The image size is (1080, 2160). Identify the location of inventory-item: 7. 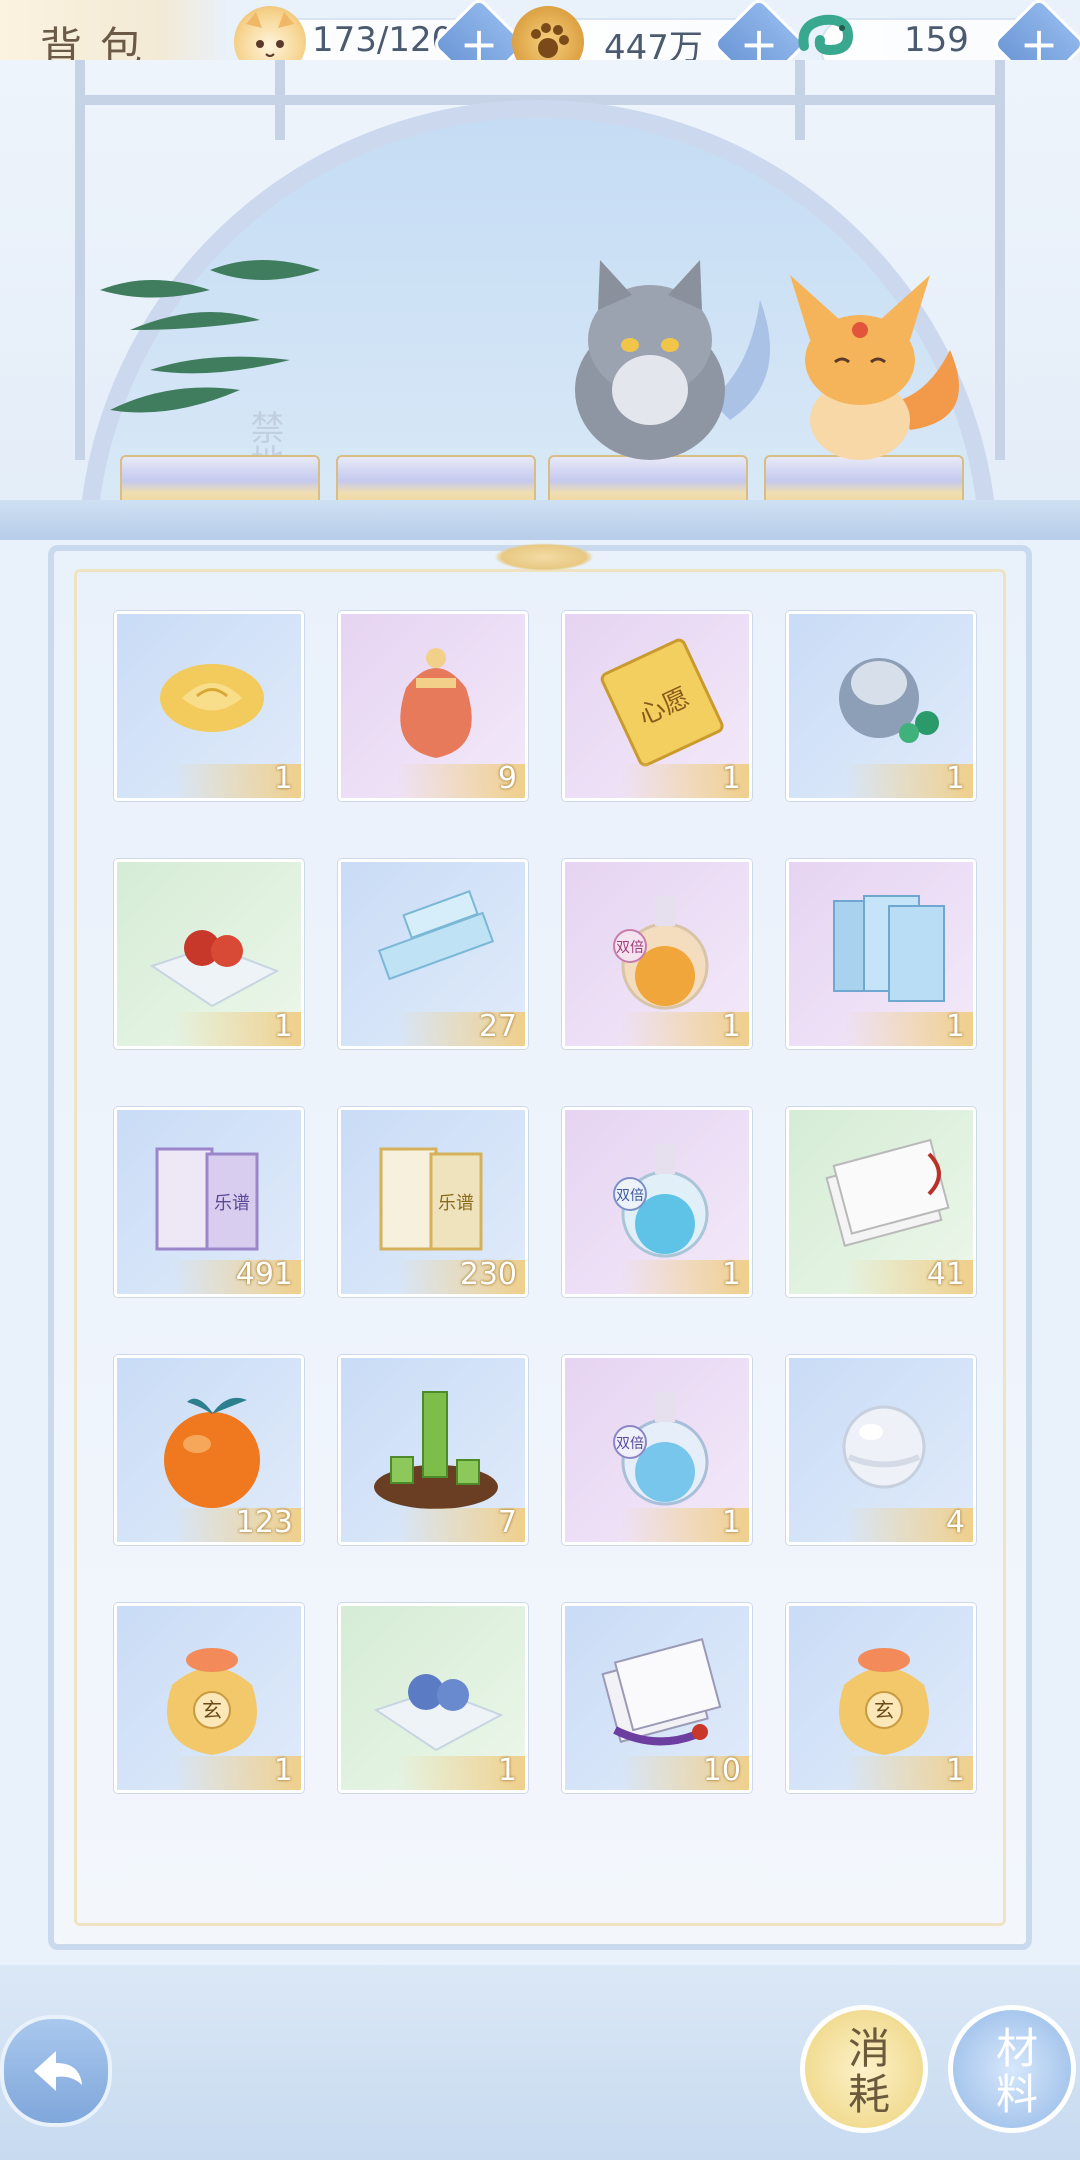
(433, 1450).